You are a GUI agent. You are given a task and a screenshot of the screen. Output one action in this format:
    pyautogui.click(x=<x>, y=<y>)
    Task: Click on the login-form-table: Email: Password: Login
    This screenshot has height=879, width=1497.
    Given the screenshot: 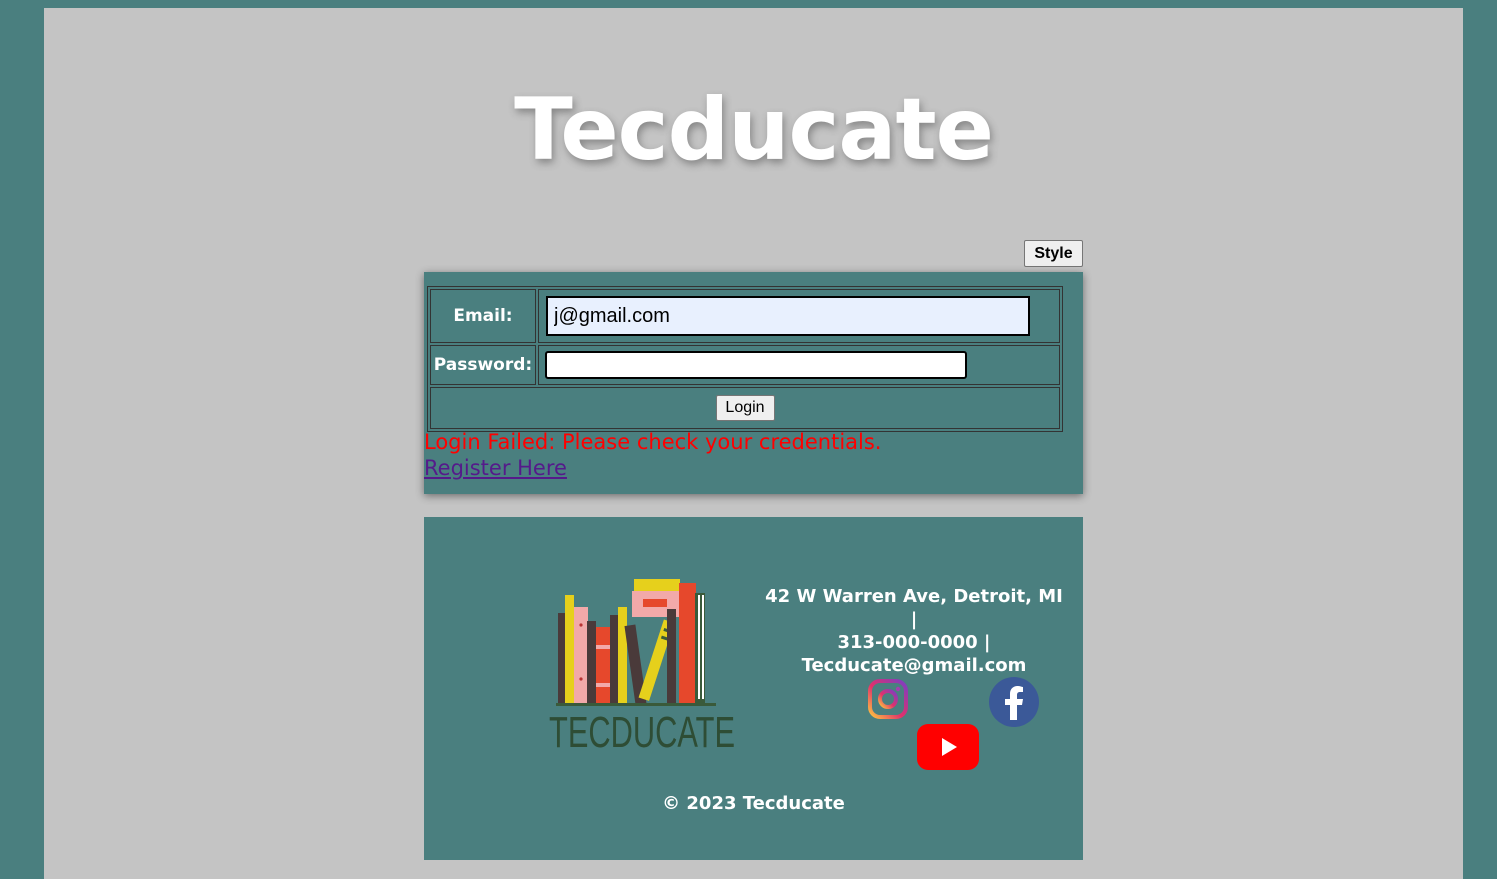 What is the action you would take?
    pyautogui.click(x=745, y=359)
    